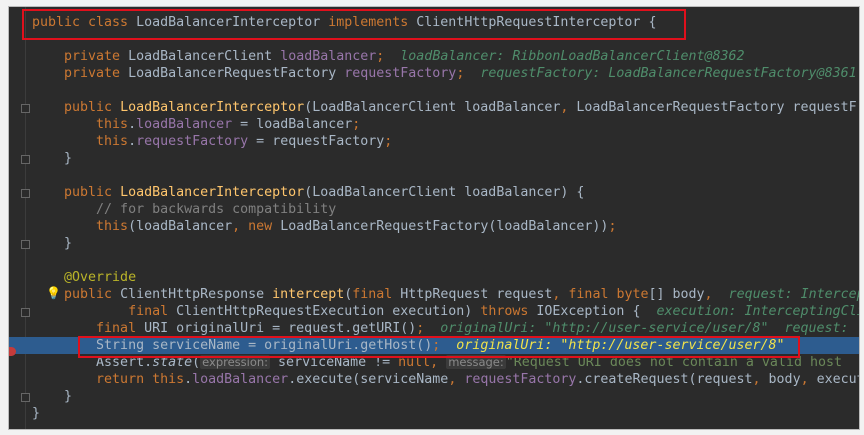 The width and height of the screenshot is (864, 435). Describe the element at coordinates (434, 209) in the screenshot. I see `code-line: // for backwards compatibility` at that location.